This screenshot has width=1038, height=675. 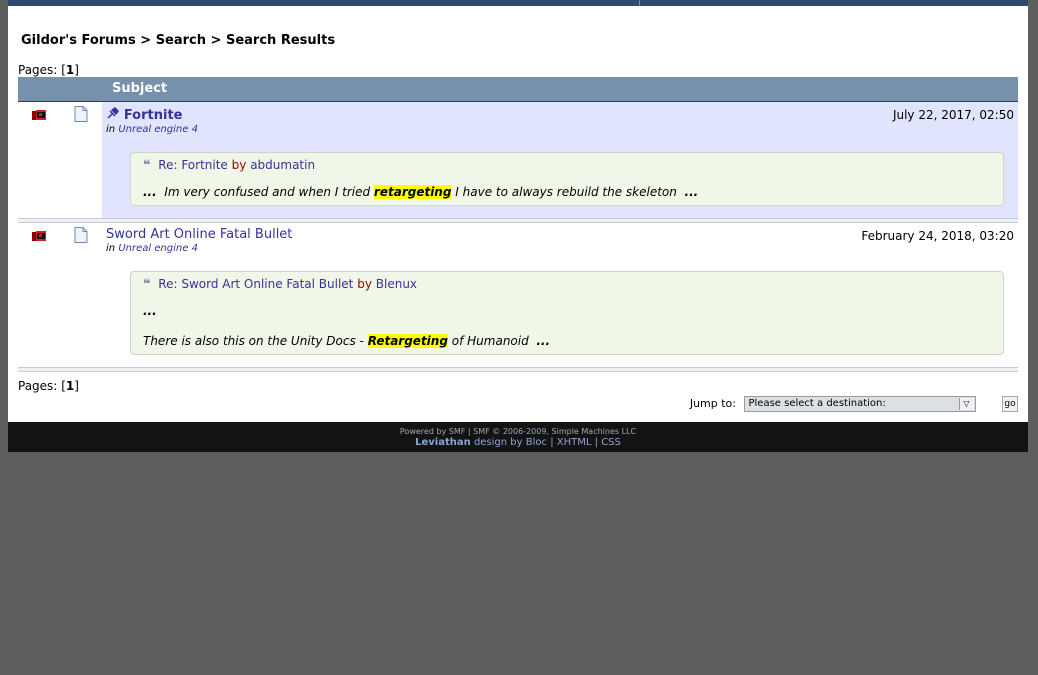 I want to click on post-date: July 22, 2017, 02:50, so click(x=953, y=114).